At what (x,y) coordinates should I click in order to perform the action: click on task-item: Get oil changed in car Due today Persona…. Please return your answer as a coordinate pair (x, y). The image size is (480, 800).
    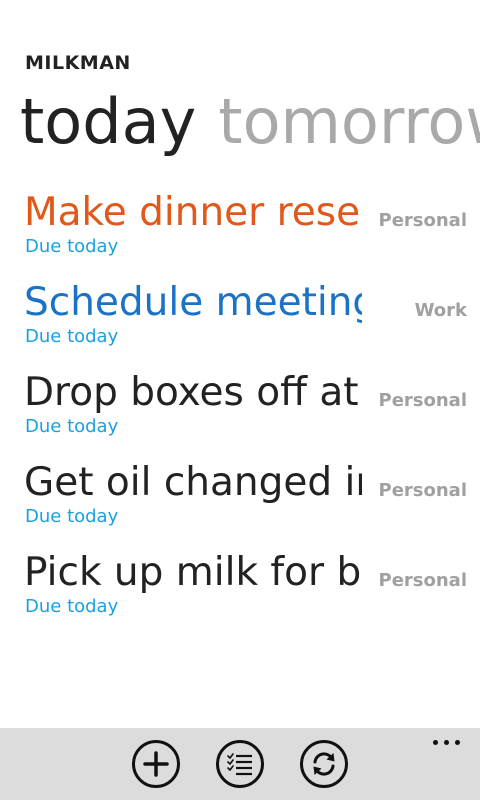
    Looking at the image, I should click on (240, 501).